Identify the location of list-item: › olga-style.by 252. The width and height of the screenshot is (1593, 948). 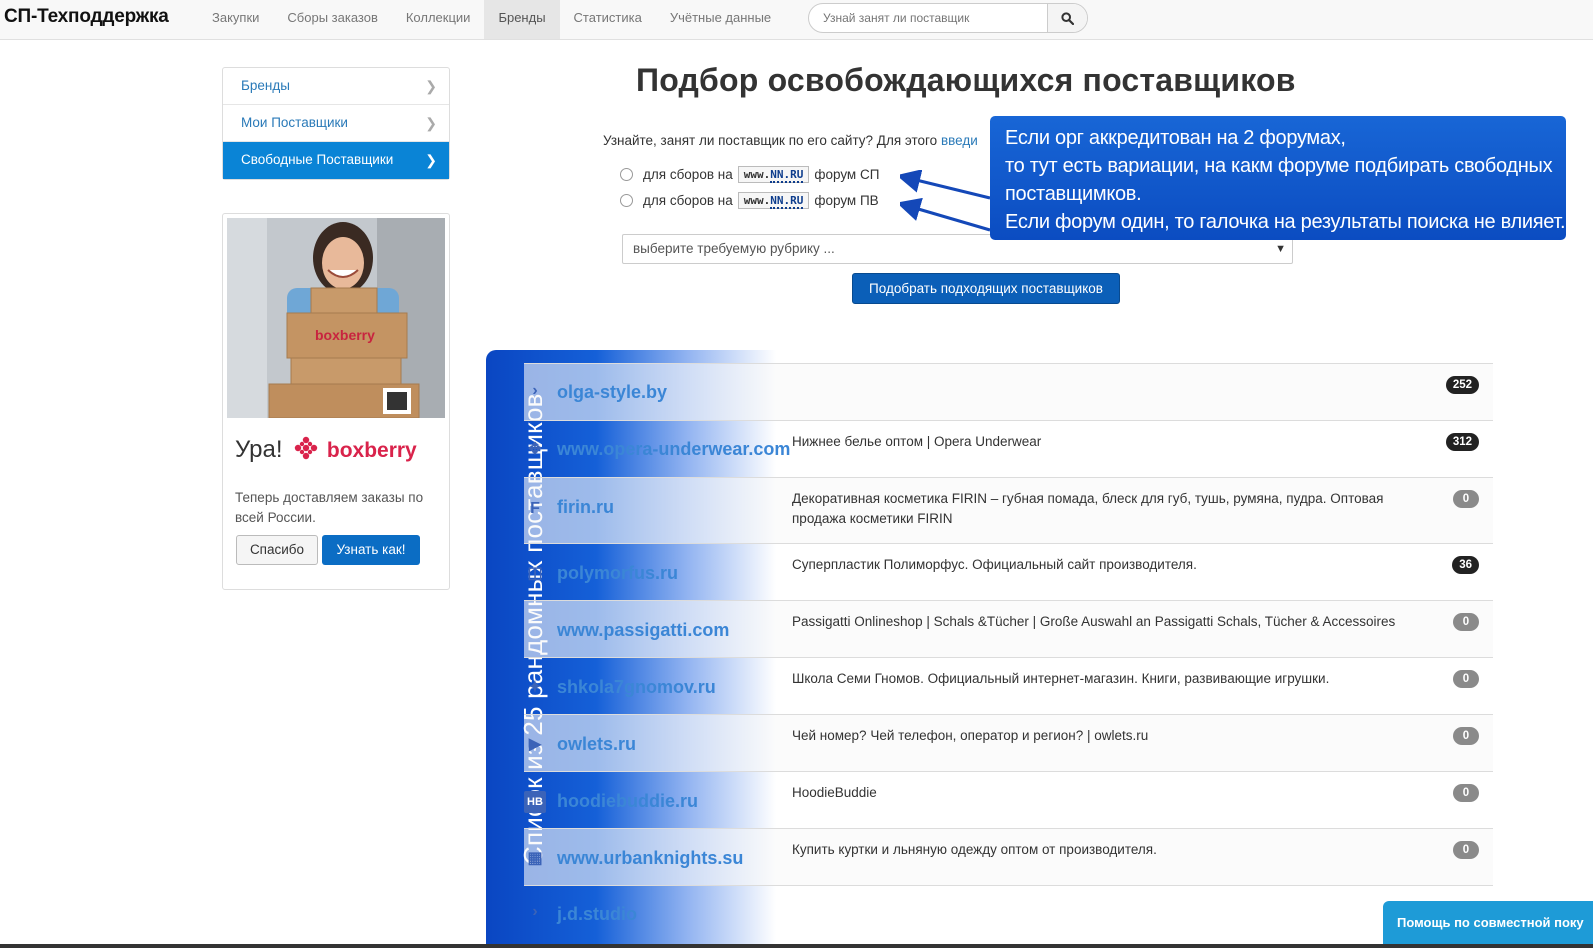
(1008, 391).